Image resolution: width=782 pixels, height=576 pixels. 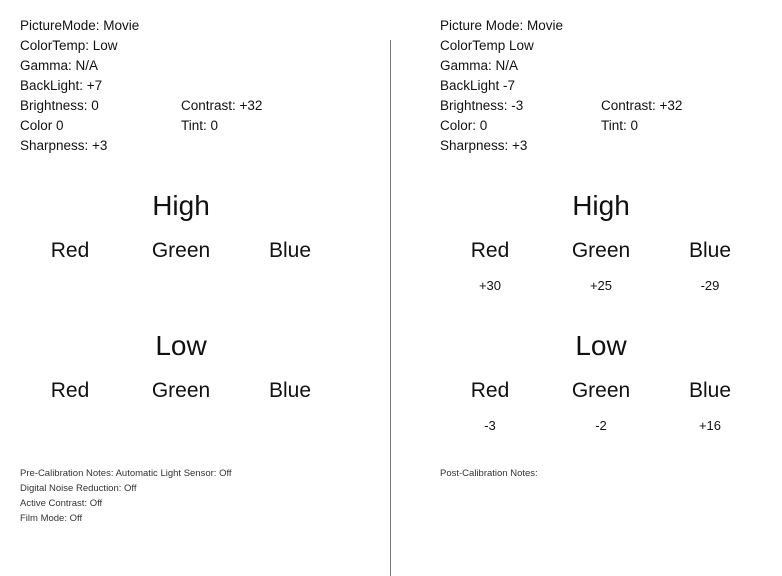 What do you see at coordinates (710, 425) in the screenshot?
I see `low-blue-value: +16` at bounding box center [710, 425].